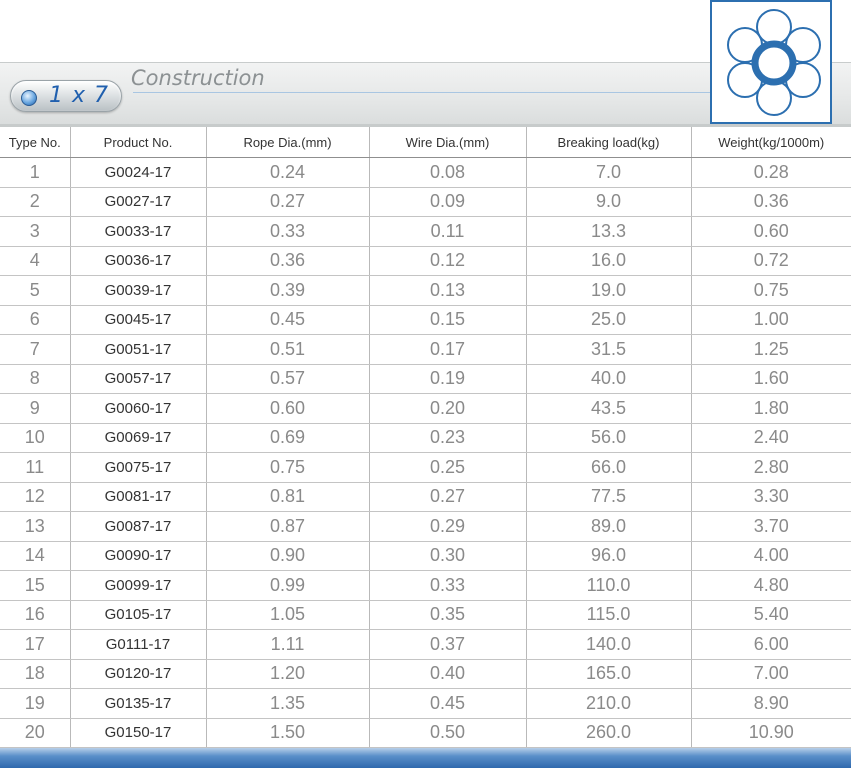 The image size is (851, 768). Describe the element at coordinates (771, 644) in the screenshot. I see `cell-weight: 6.00` at that location.